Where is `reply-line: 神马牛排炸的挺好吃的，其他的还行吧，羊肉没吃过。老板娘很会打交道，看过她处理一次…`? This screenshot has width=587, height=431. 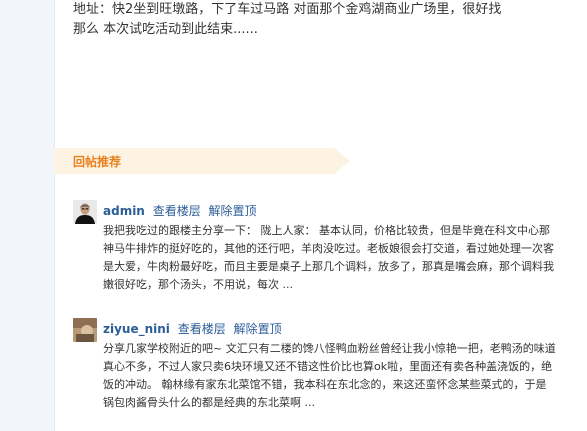 reply-line: 神马牛排炸的挺好吃的，其他的还行吧，羊肉没吃过。老板娘很会打交道，看过她处理一次… is located at coordinates (328, 248).